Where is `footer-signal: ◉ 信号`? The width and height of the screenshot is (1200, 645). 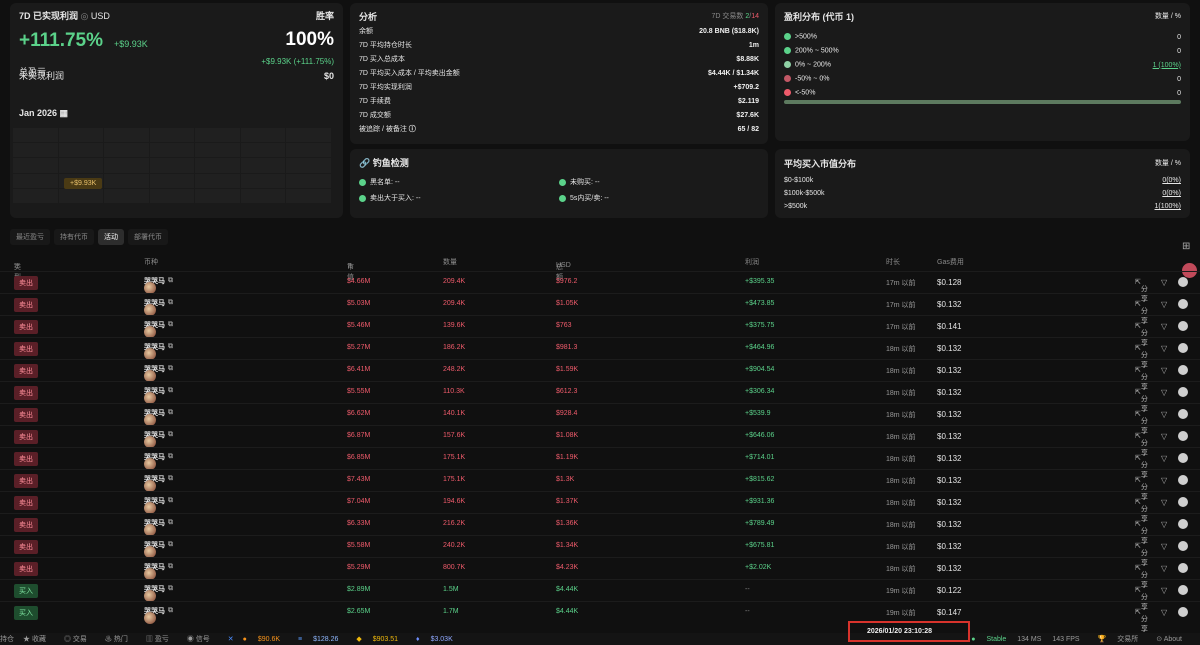
footer-signal: ◉ 信号 is located at coordinates (203, 639).